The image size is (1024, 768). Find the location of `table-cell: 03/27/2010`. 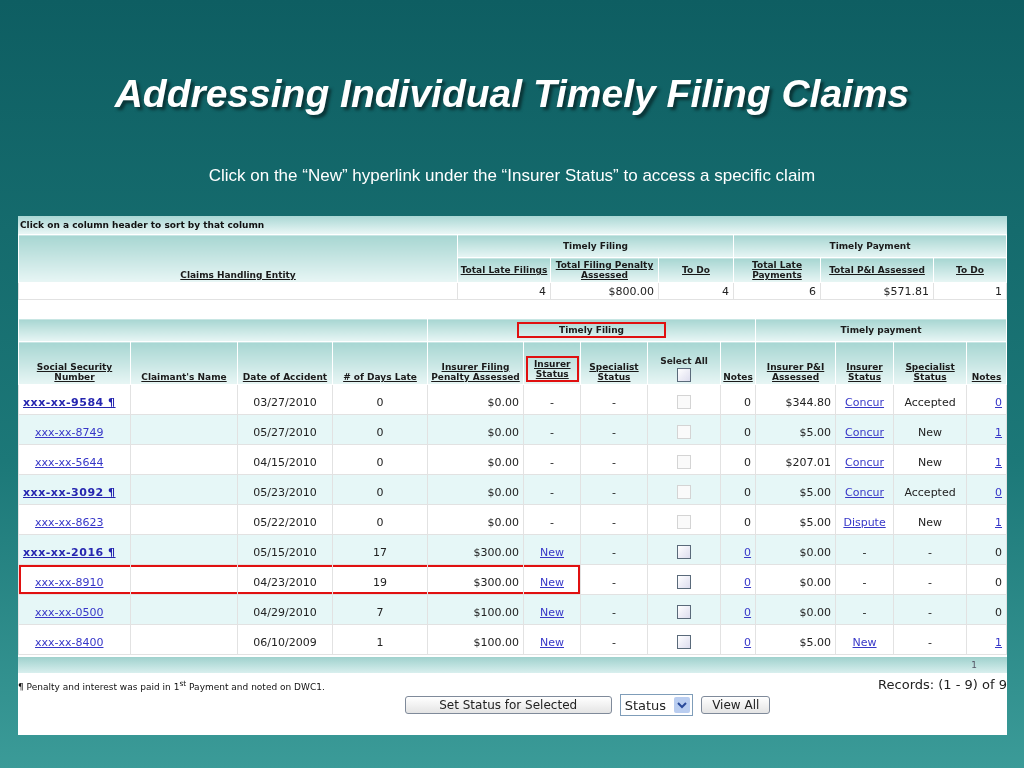

table-cell: 03/27/2010 is located at coordinates (285, 402).